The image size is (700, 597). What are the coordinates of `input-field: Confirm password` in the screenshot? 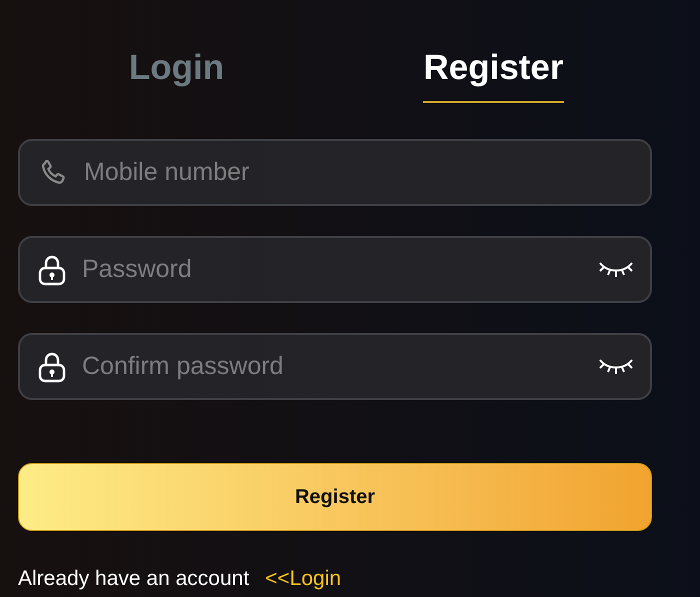 It's located at (332, 367).